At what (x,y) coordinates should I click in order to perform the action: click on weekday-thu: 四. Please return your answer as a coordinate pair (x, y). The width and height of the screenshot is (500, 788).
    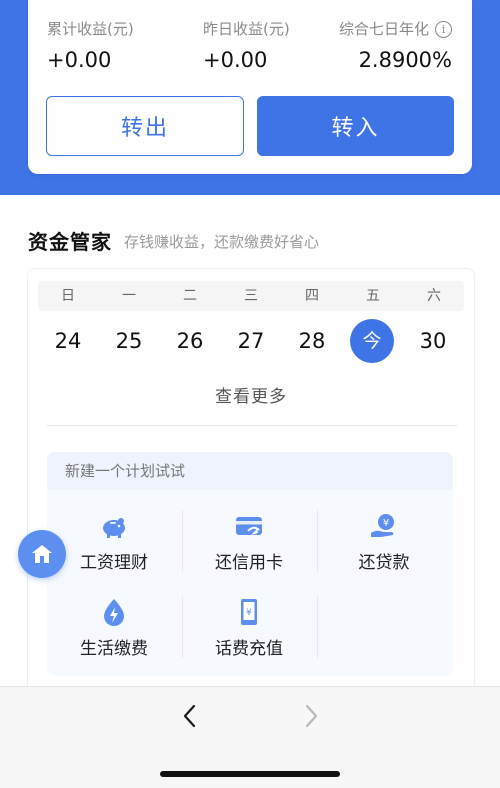
    Looking at the image, I should click on (312, 296).